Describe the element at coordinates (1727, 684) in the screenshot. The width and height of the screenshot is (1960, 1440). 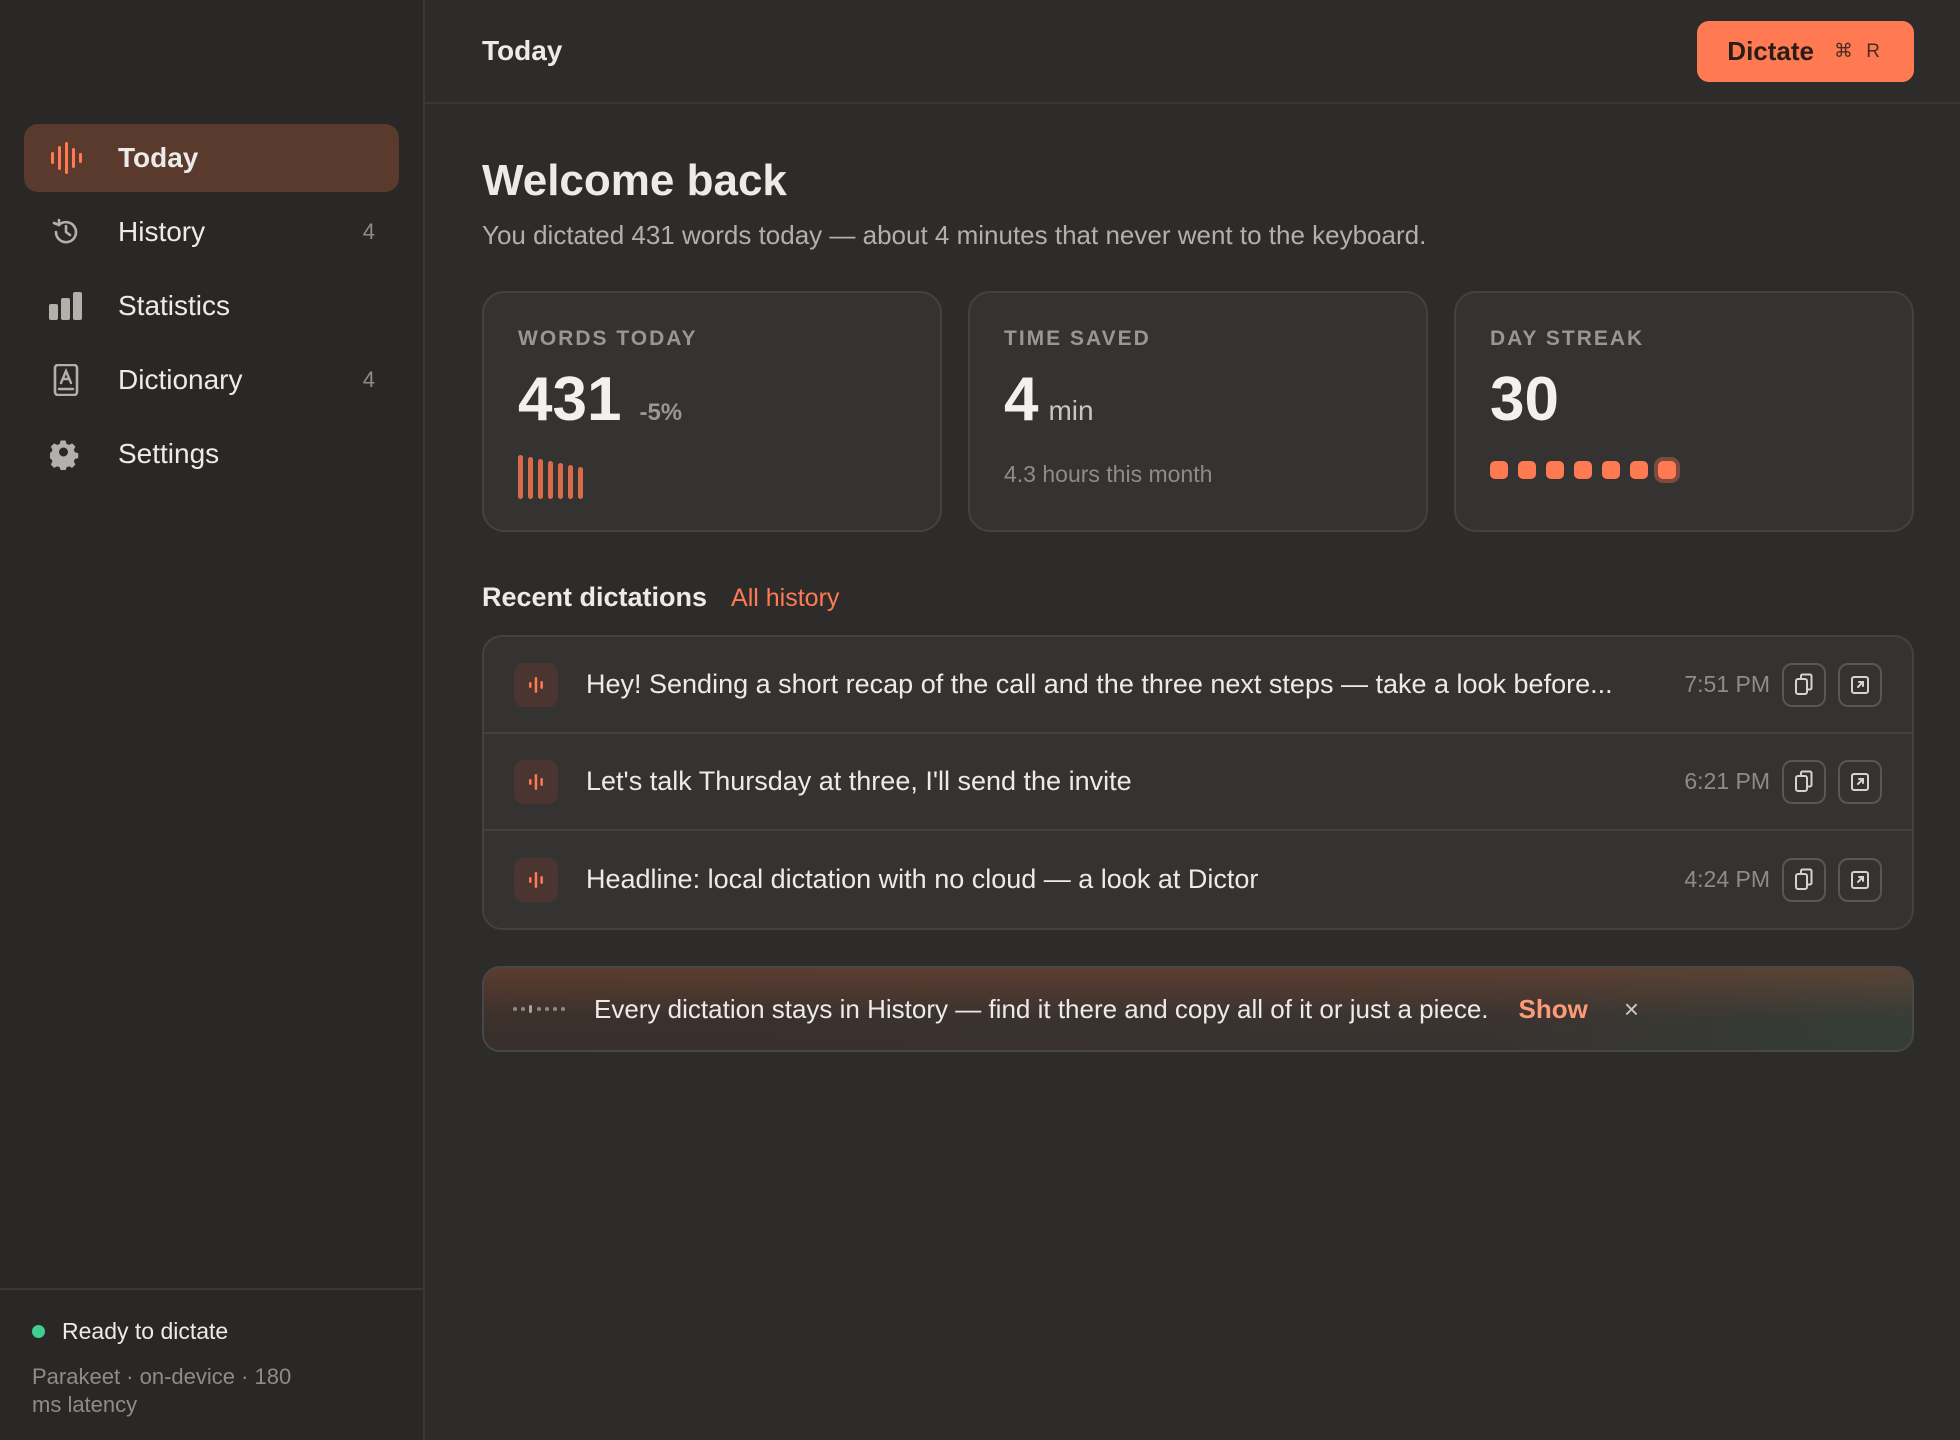
I see `dictation-time: 7:51 PM` at that location.